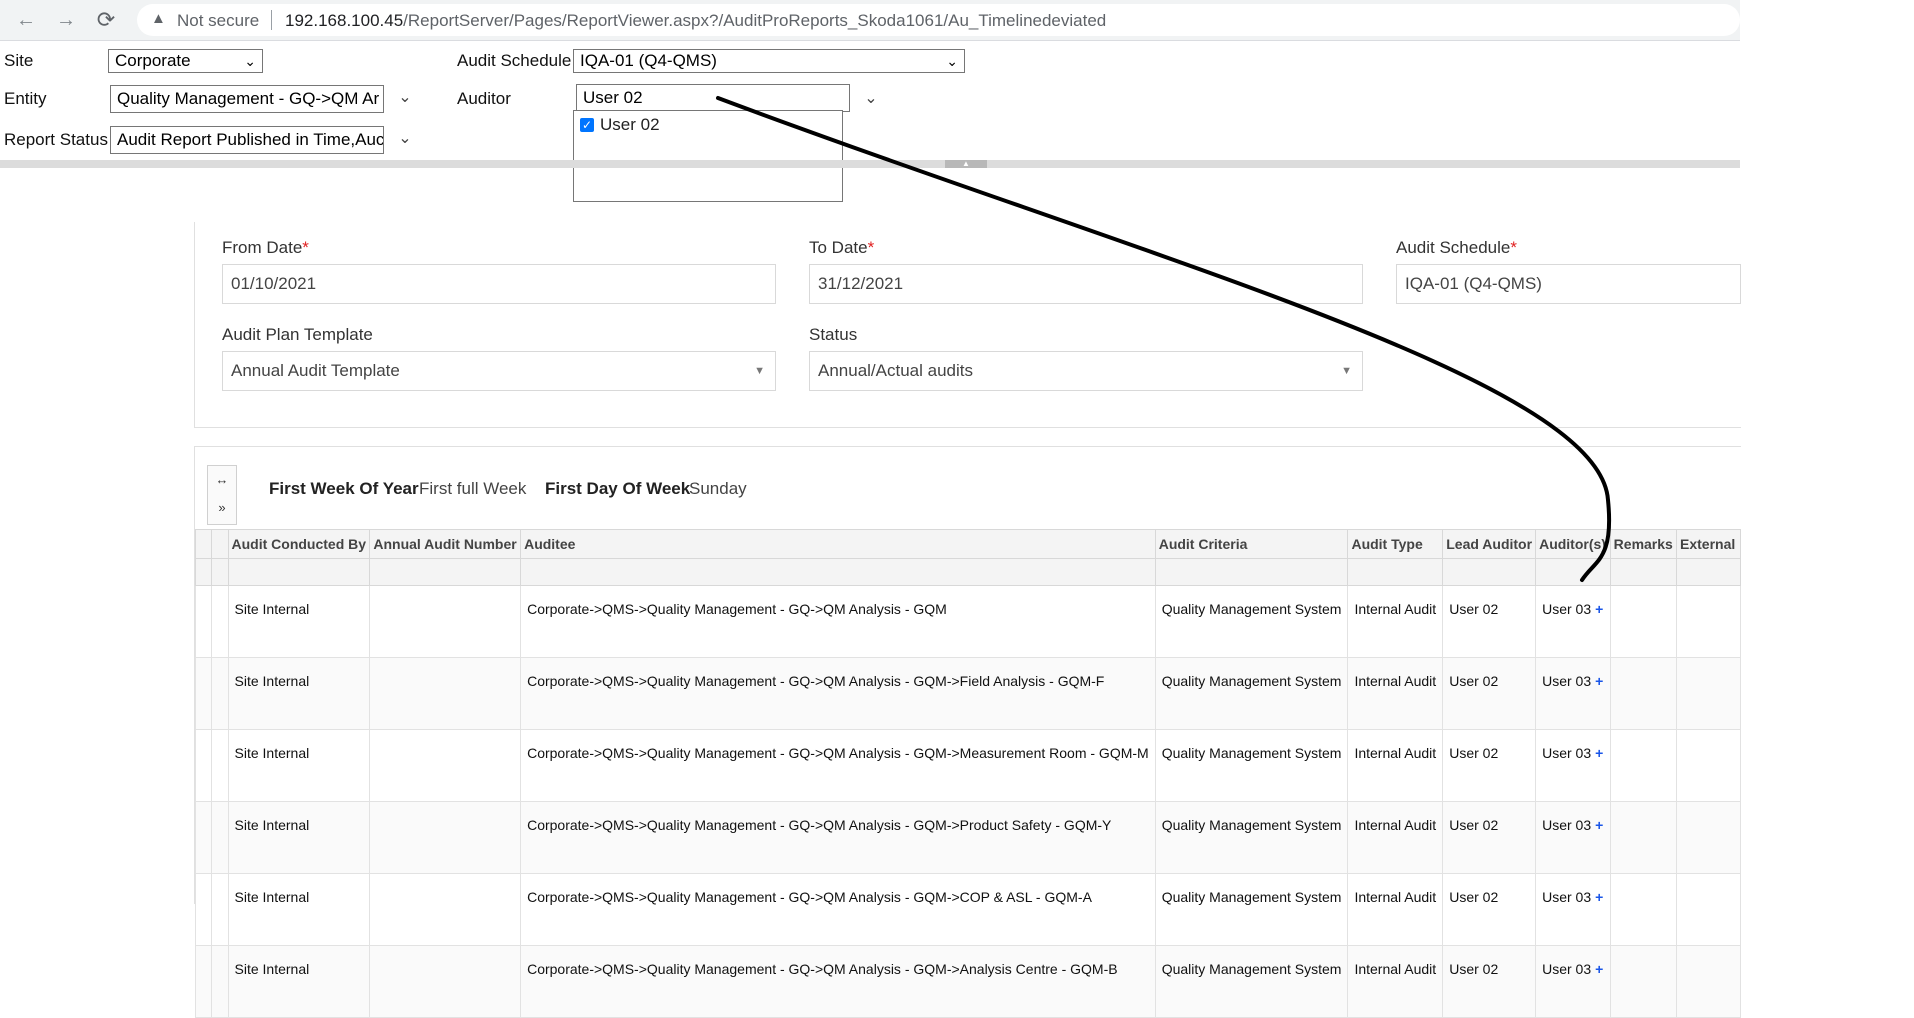  What do you see at coordinates (185, 61) in the screenshot?
I see `site-select: Corporate ⌄` at bounding box center [185, 61].